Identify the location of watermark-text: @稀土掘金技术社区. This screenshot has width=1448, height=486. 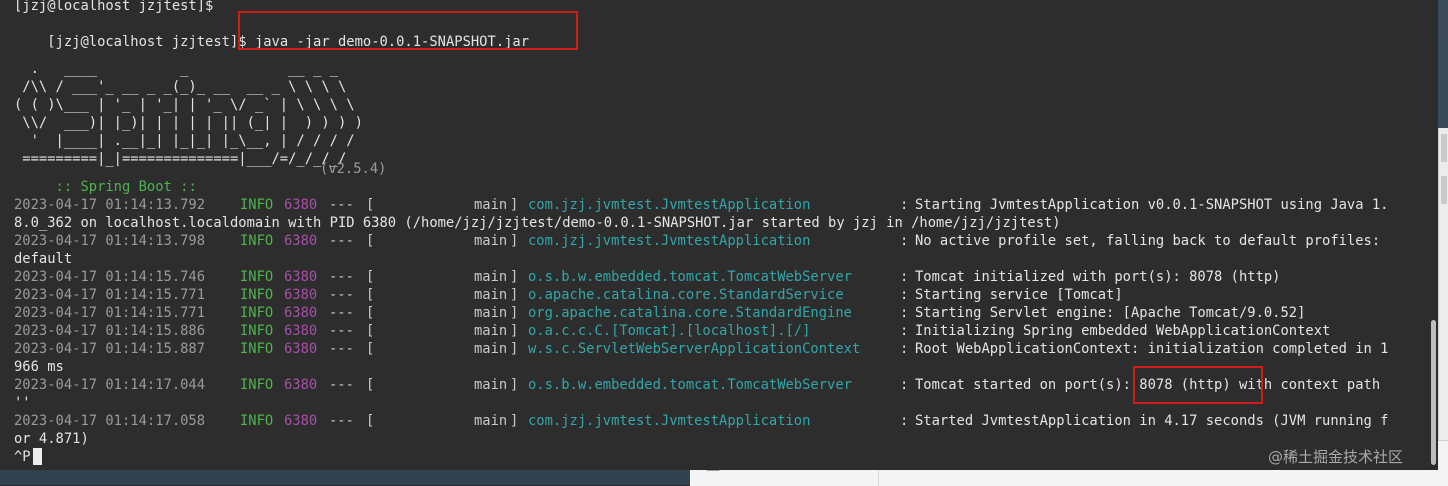
(1336, 457).